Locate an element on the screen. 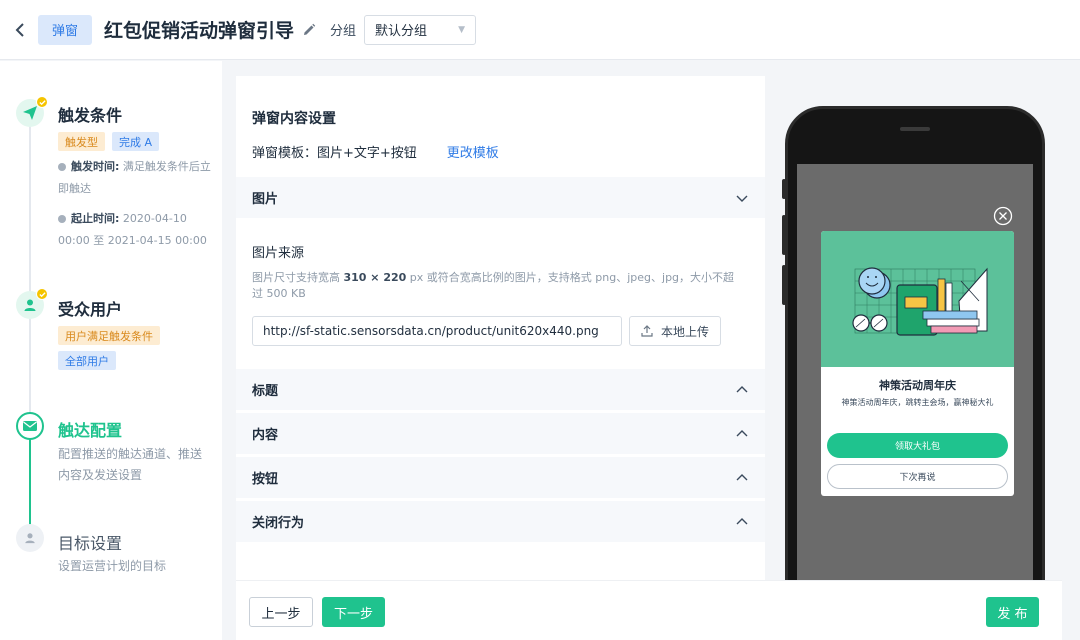 The width and height of the screenshot is (1080, 640). back-button is located at coordinates (20, 30).